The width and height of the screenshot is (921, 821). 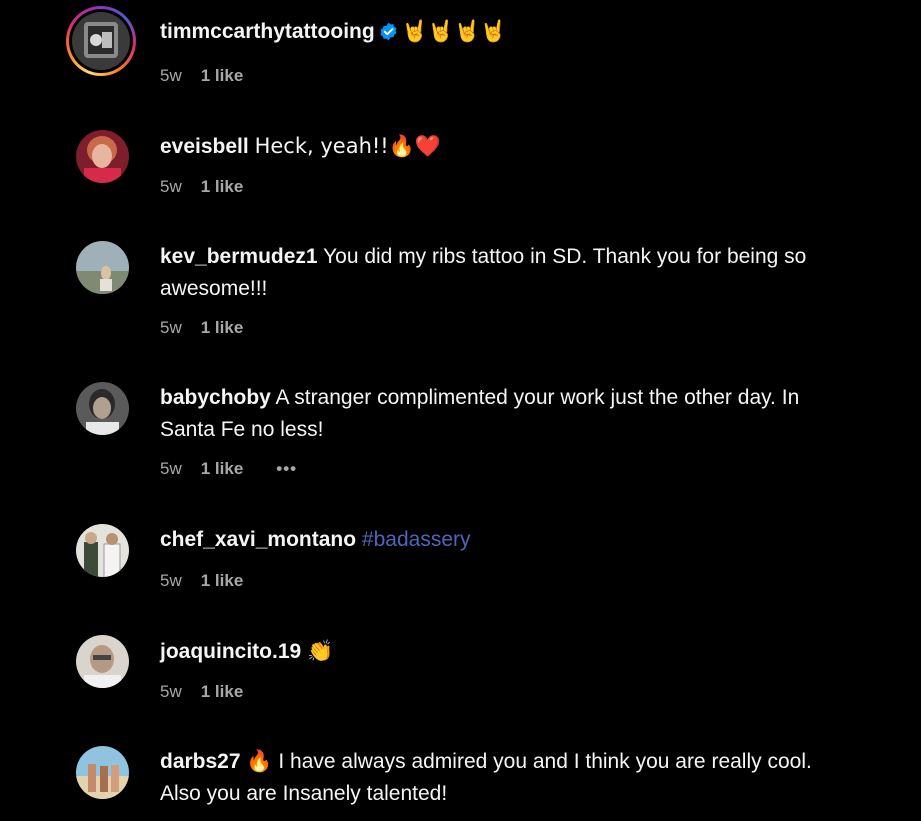 What do you see at coordinates (388, 30) in the screenshot?
I see `verified-badge-icon` at bounding box center [388, 30].